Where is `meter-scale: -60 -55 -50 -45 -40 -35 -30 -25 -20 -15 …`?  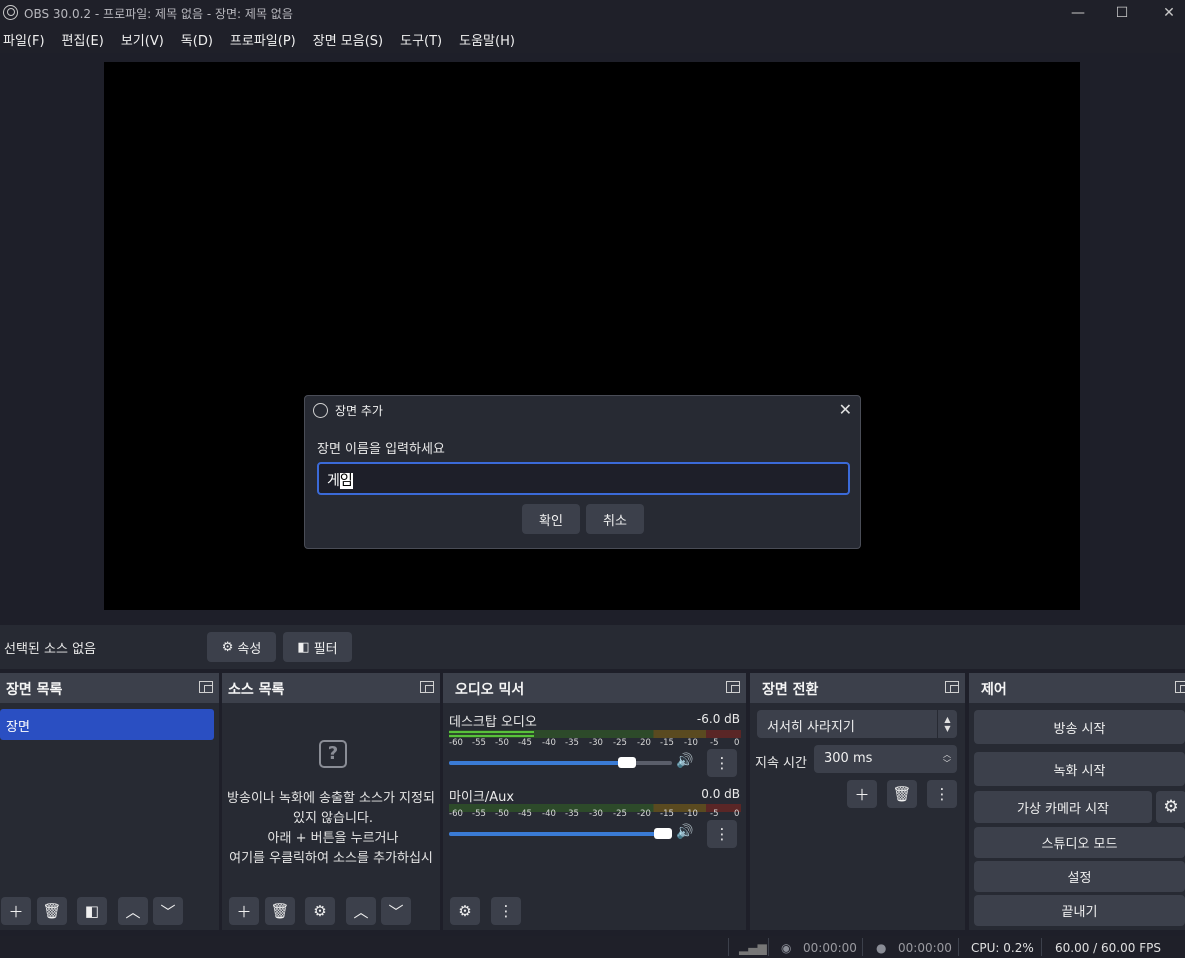
meter-scale: -60 -55 -50 -45 -40 -35 -30 -25 -20 -15 … is located at coordinates (595, 744).